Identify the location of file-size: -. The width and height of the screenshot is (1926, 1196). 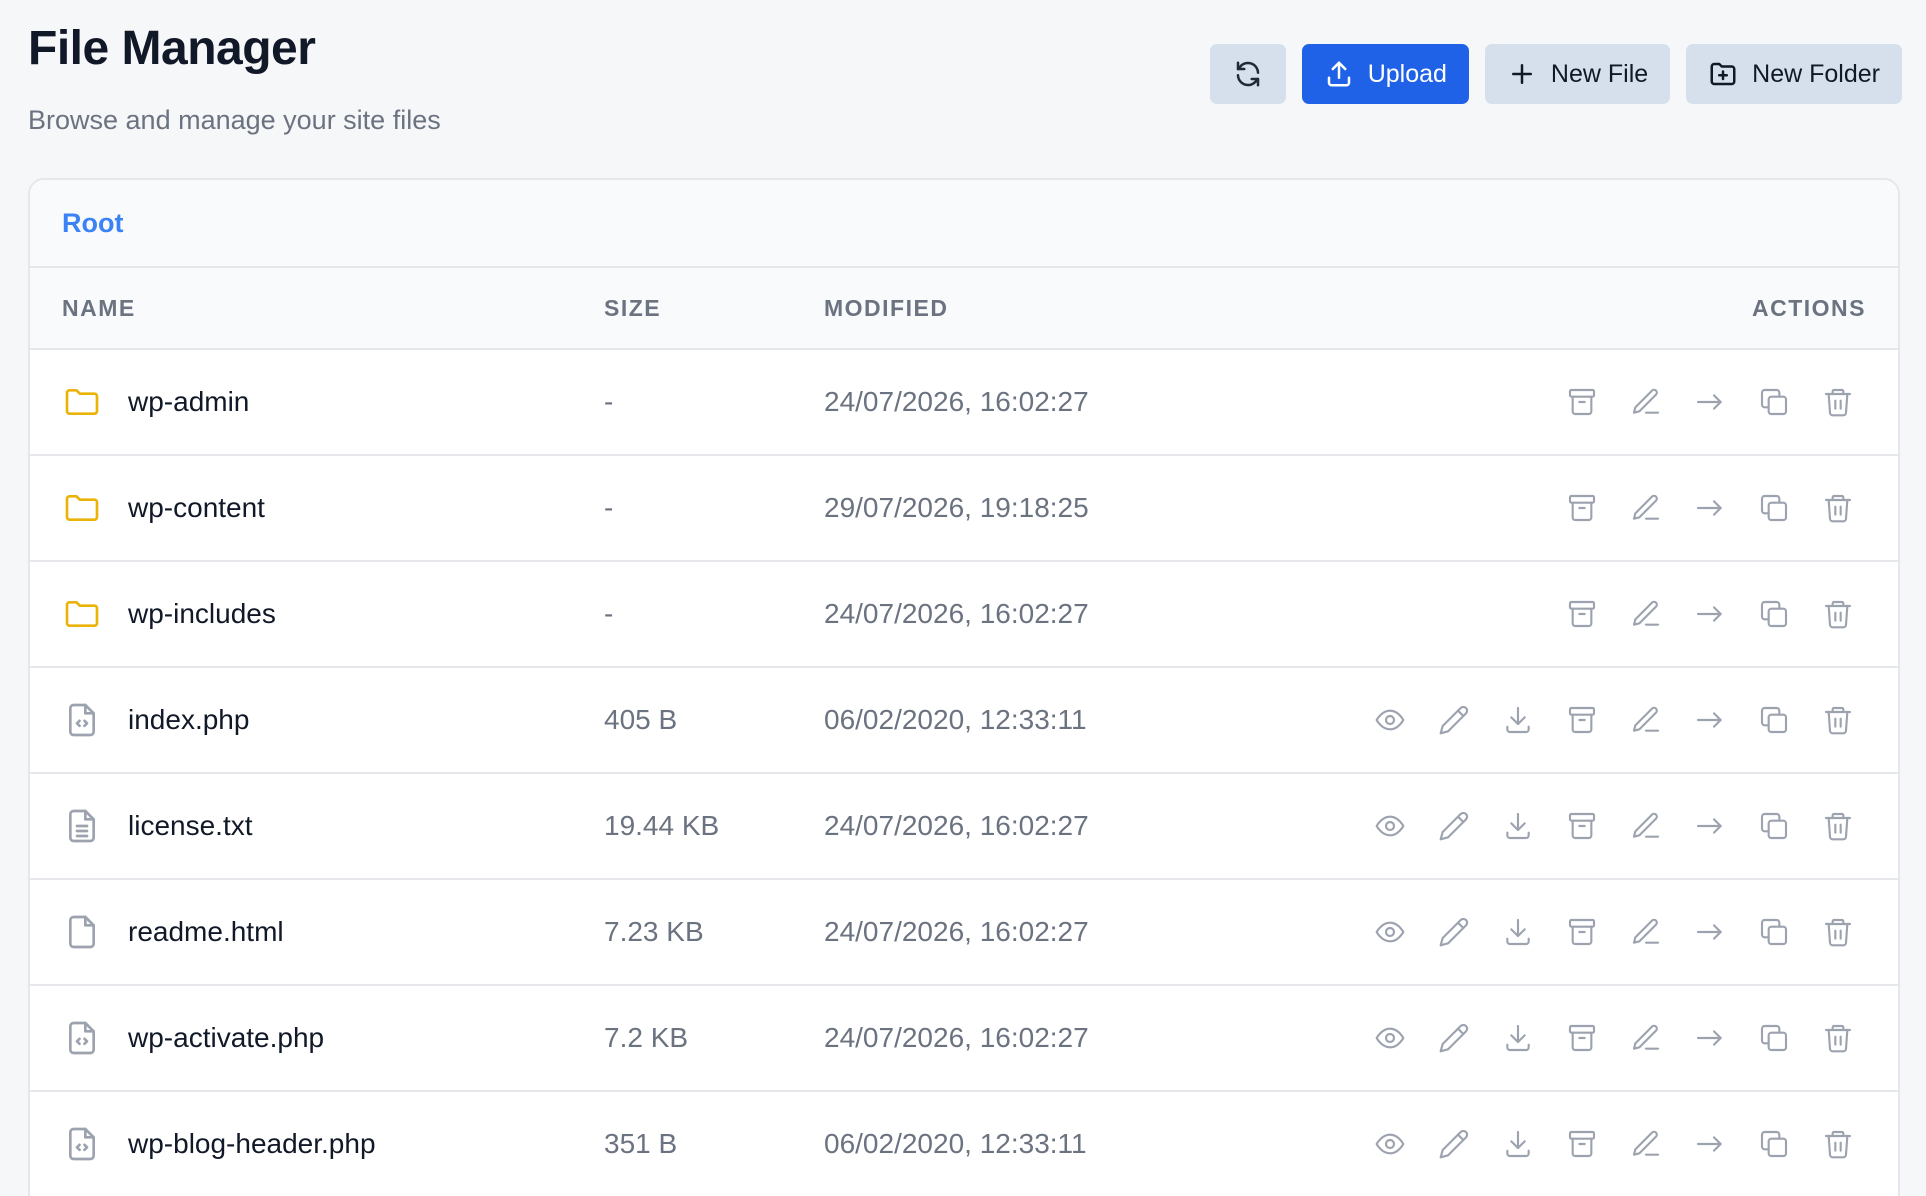
(609, 401).